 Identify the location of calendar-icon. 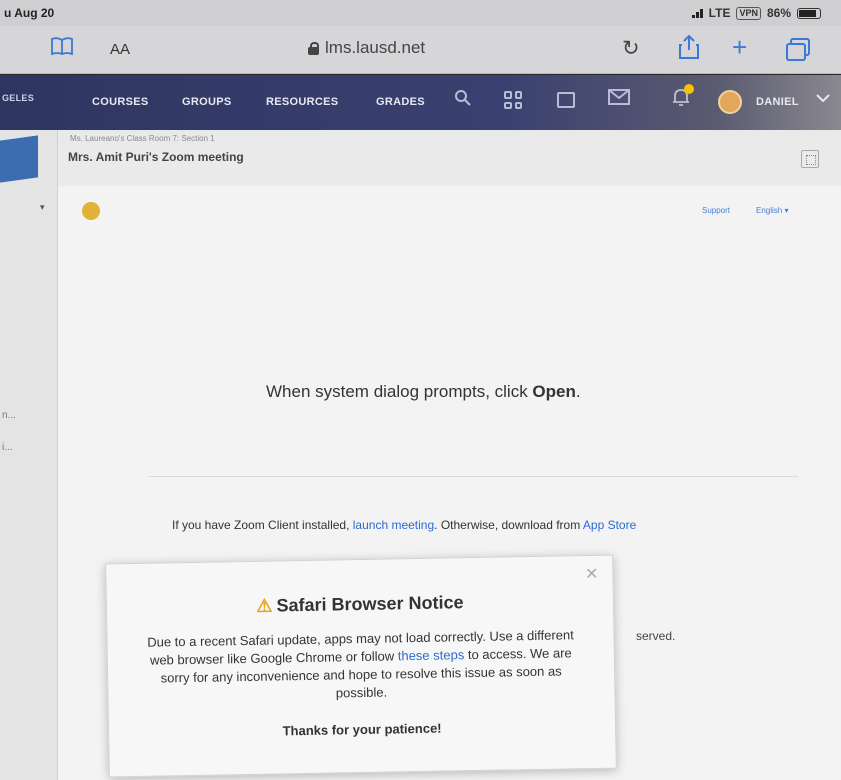
(566, 100).